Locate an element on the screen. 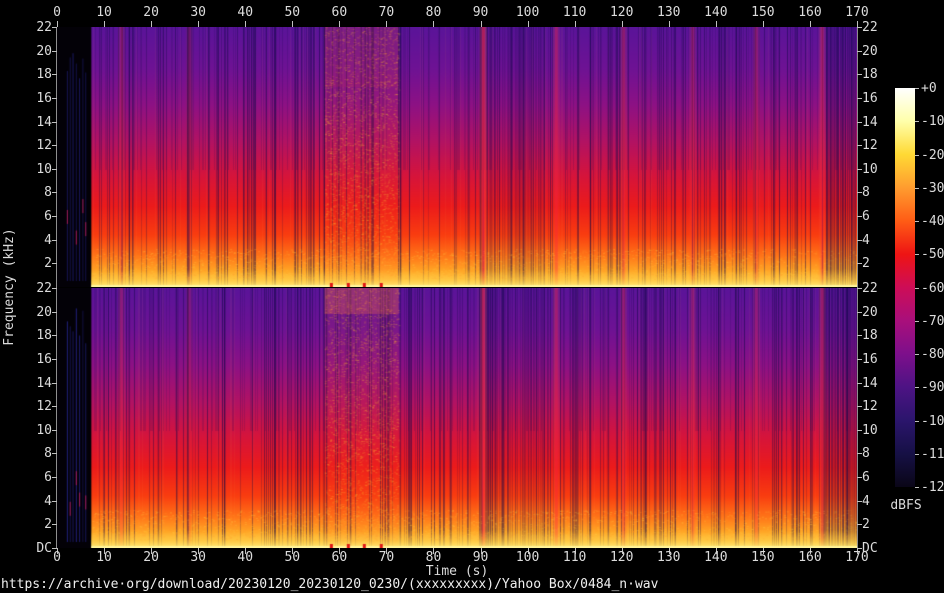 This screenshot has height=593, width=944. x-tick-label-bottom: 40 is located at coordinates (245, 557).